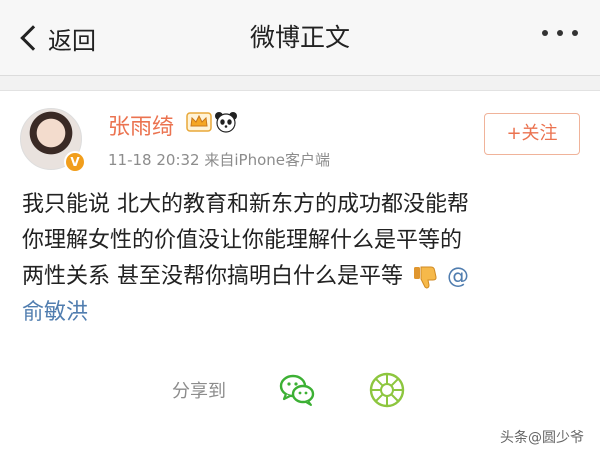 This screenshot has width=600, height=459. What do you see at coordinates (425, 277) in the screenshot?
I see `thumbs-down-icon` at bounding box center [425, 277].